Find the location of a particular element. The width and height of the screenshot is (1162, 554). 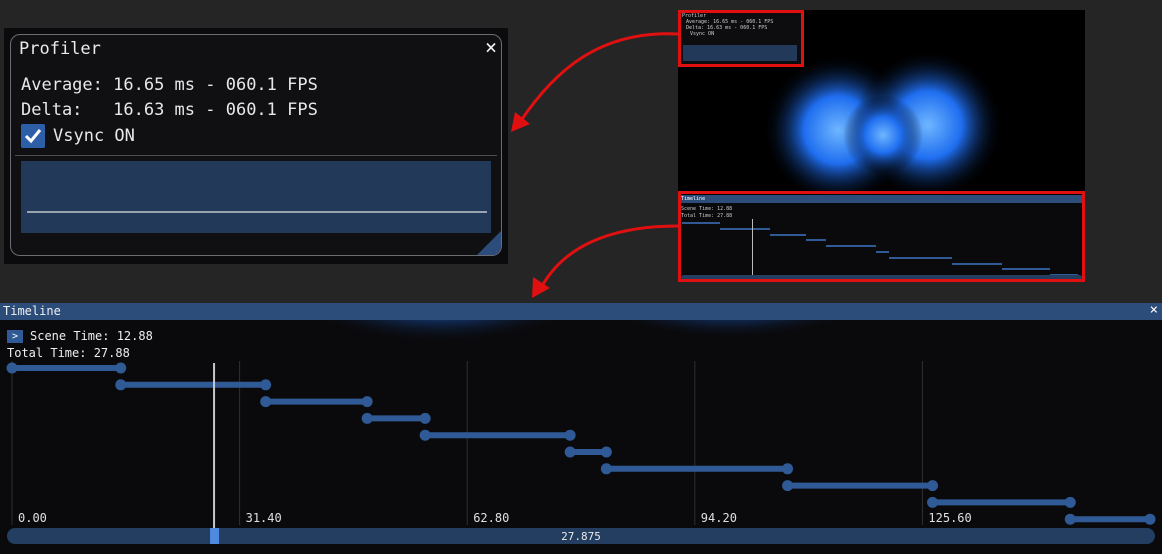

frame-time-plot is located at coordinates (256, 197).